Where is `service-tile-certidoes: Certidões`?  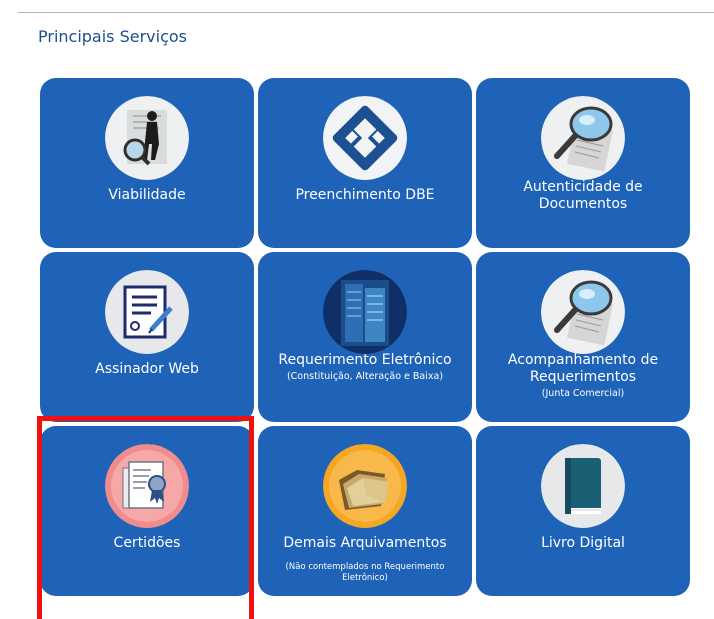 service-tile-certidoes: Certidões is located at coordinates (147, 511).